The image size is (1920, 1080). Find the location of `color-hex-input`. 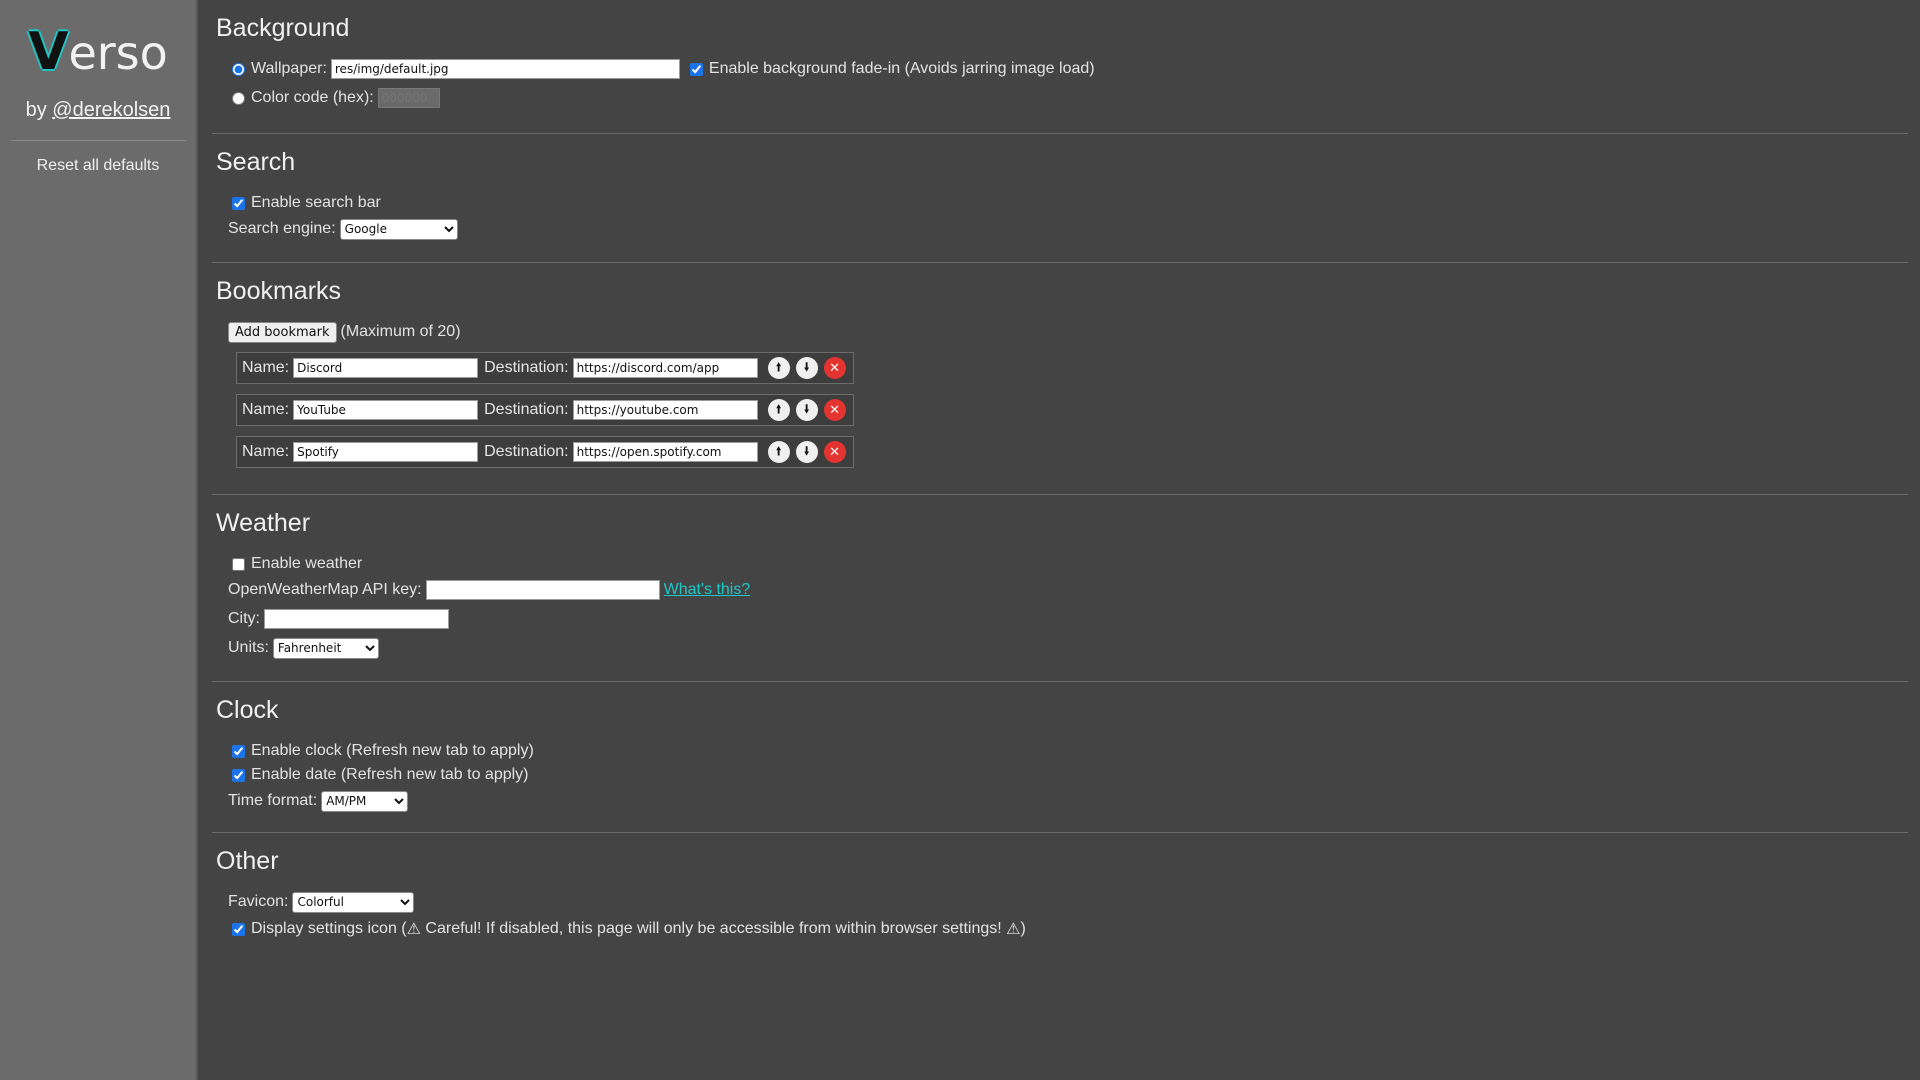

color-hex-input is located at coordinates (408, 98).